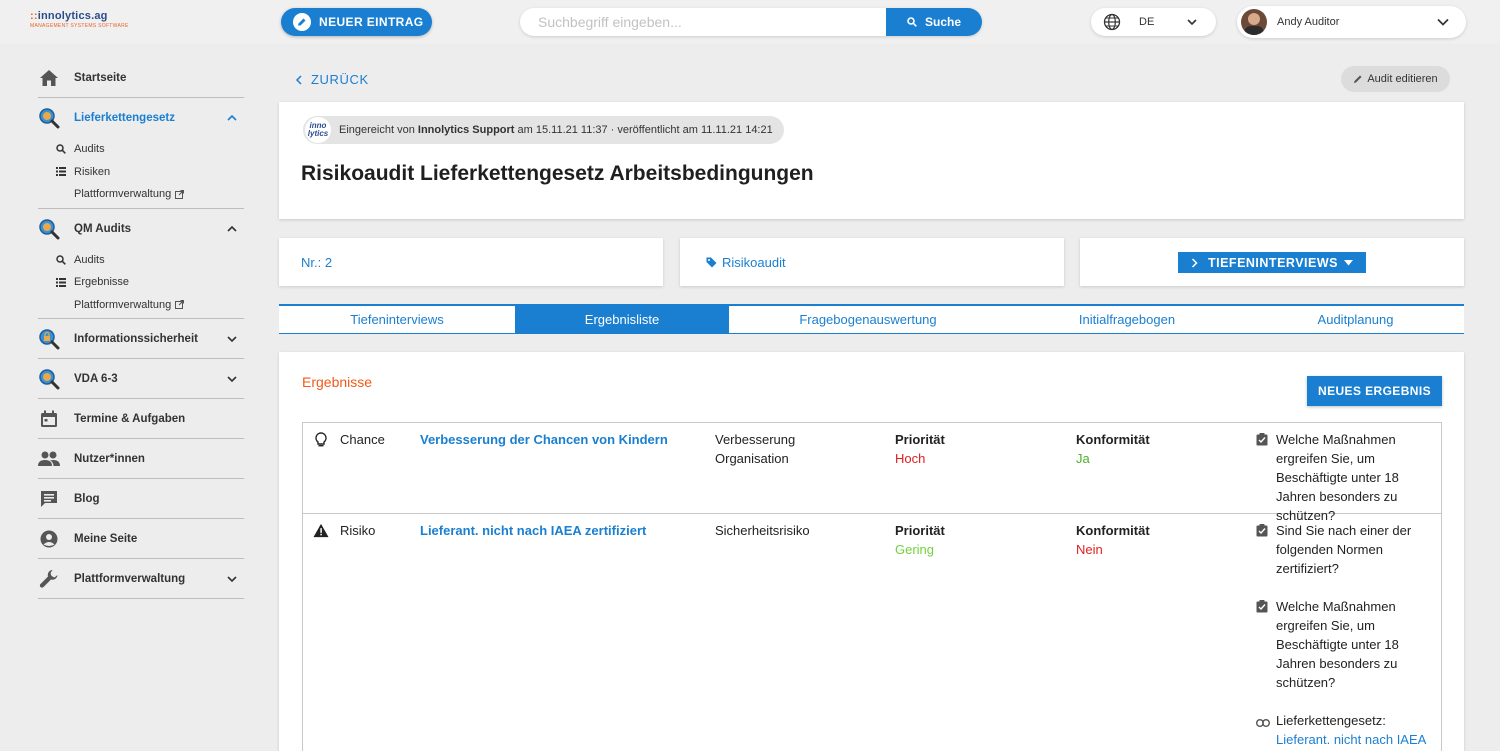 The height and width of the screenshot is (751, 1500). Describe the element at coordinates (141, 339) in the screenshot. I see `sidebar-item-informationssicherheit: Informationssicherheit` at that location.